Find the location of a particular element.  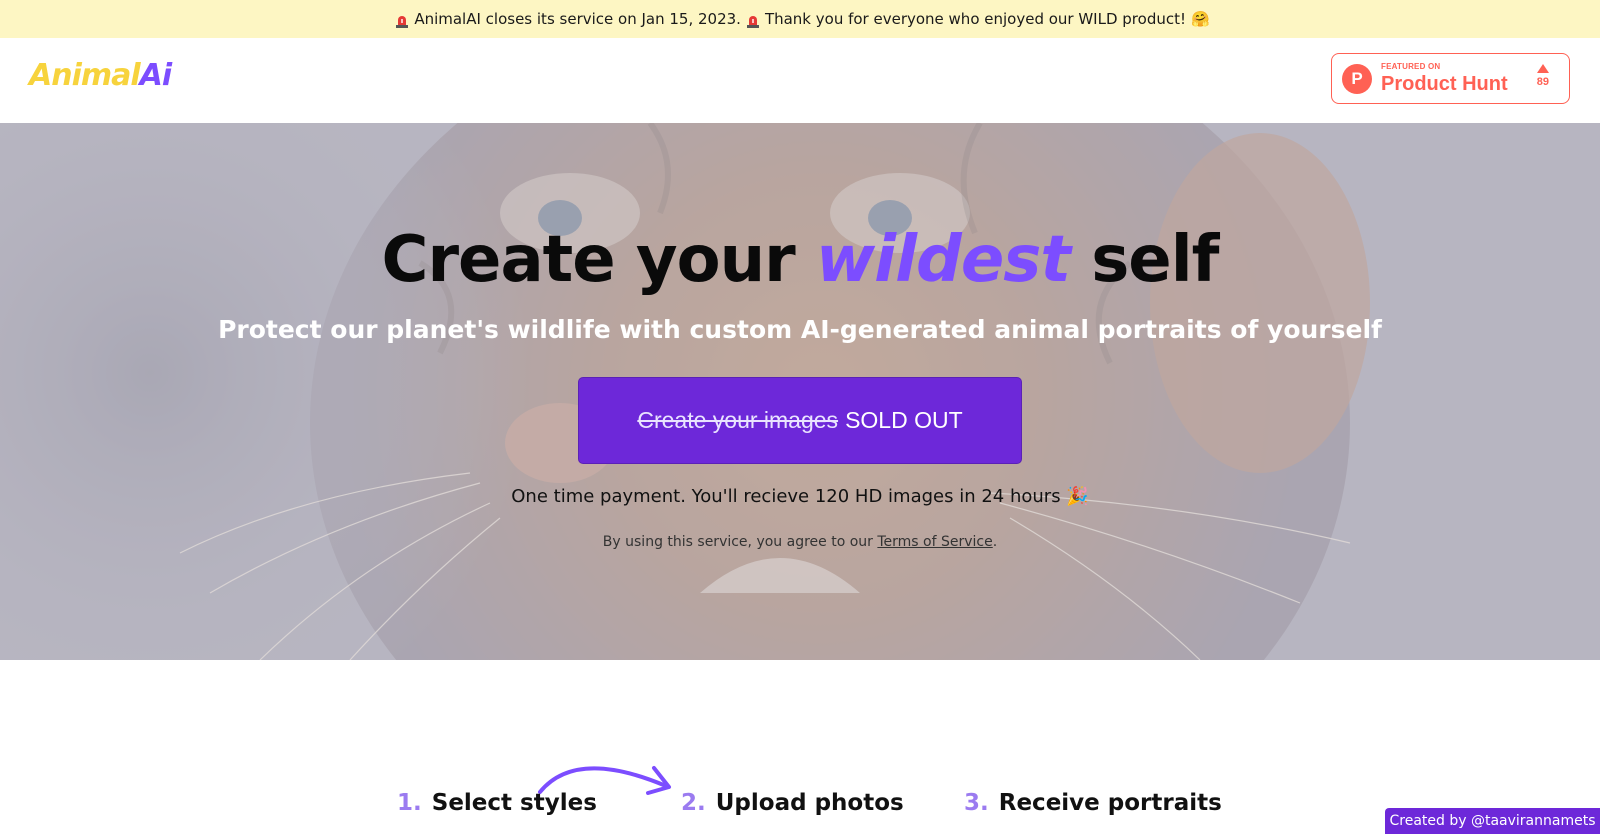

step-label: Receive portraits is located at coordinates (1110, 803).